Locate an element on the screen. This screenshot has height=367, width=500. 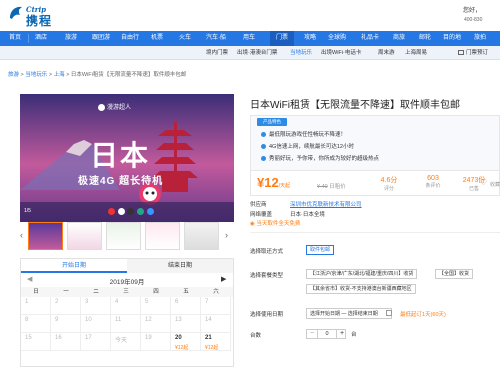
subnav-weekend: 周末游 is located at coordinates (386, 53).